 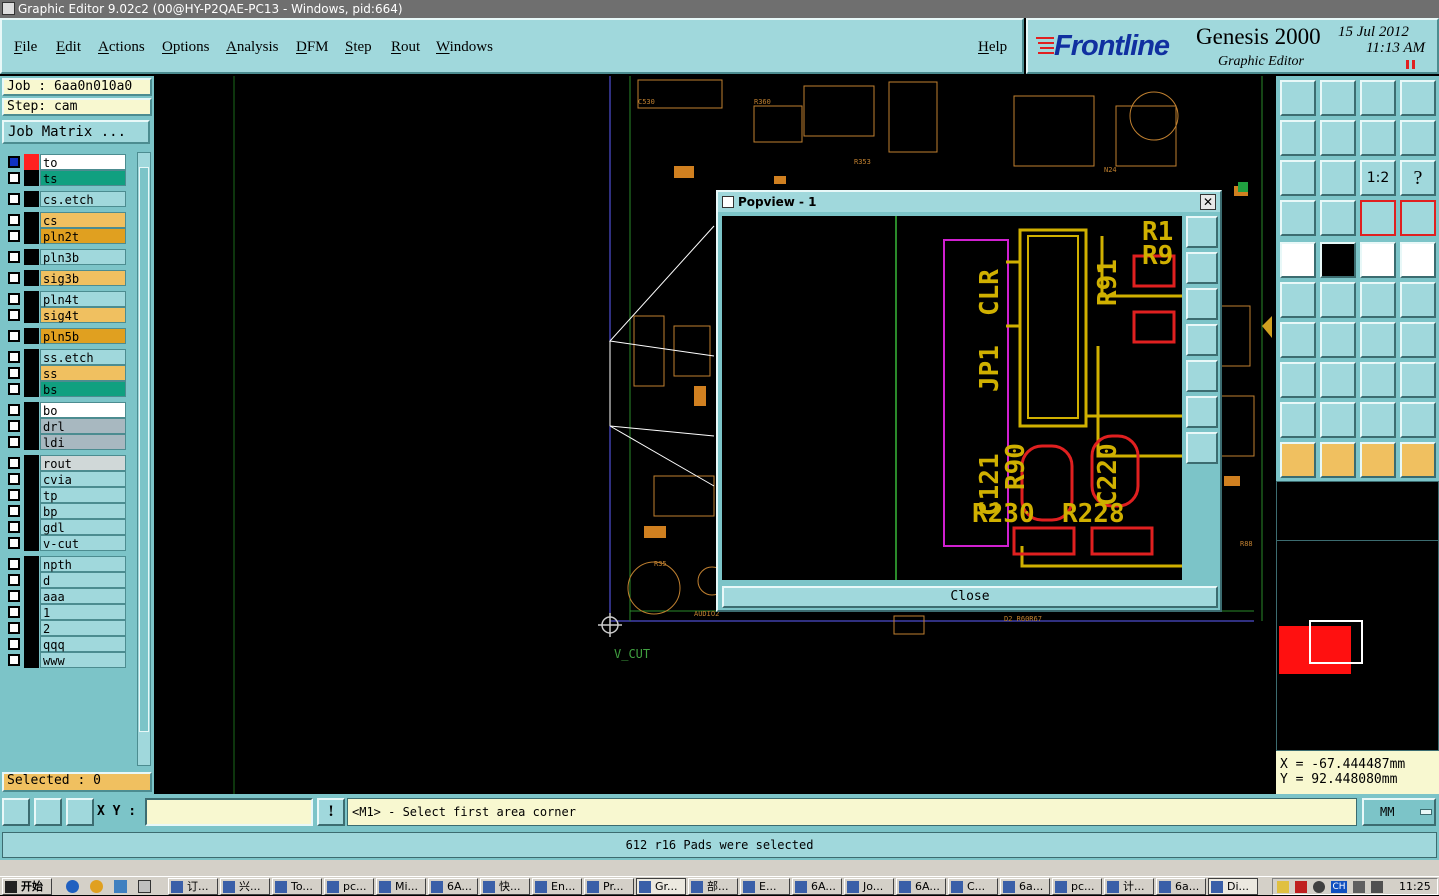 I want to click on layer-name: ss, so click(x=83, y=373).